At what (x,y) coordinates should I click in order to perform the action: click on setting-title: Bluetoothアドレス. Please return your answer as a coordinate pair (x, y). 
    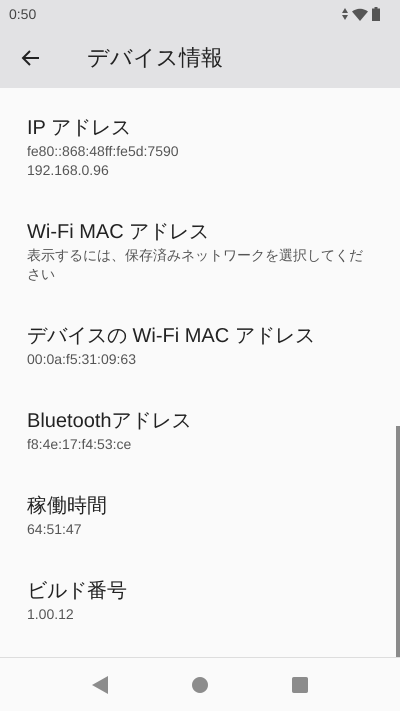
    Looking at the image, I should click on (110, 421).